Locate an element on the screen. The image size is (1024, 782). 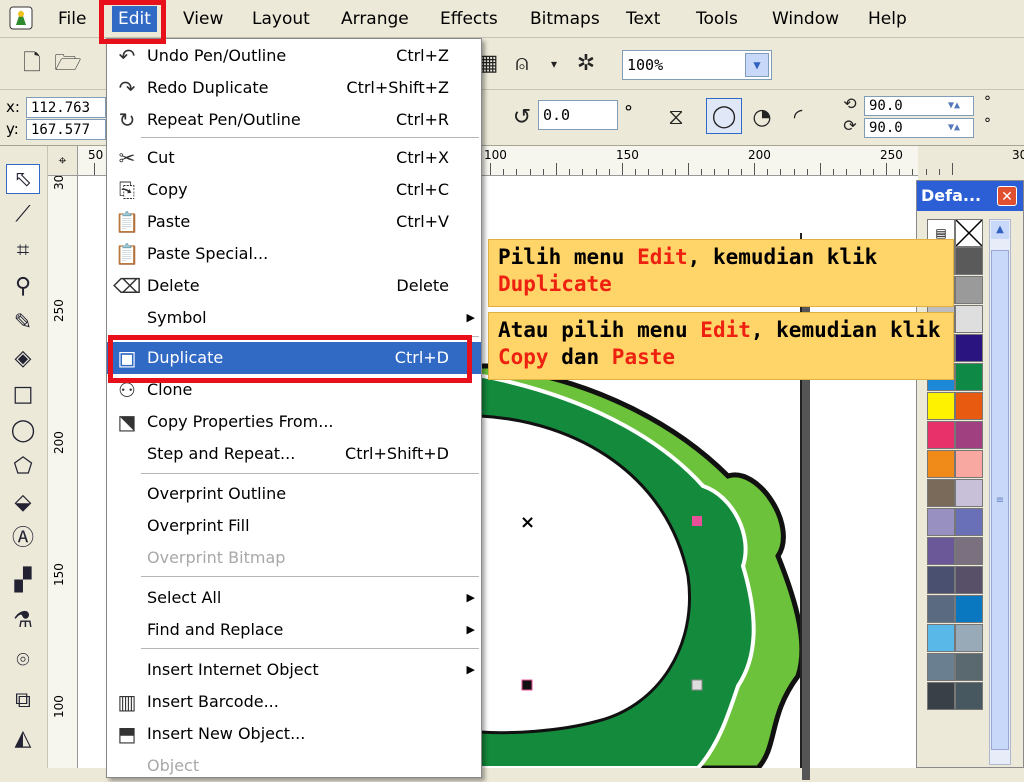
eyedropper-tool-icon: ⚗ is located at coordinates (23, 621).